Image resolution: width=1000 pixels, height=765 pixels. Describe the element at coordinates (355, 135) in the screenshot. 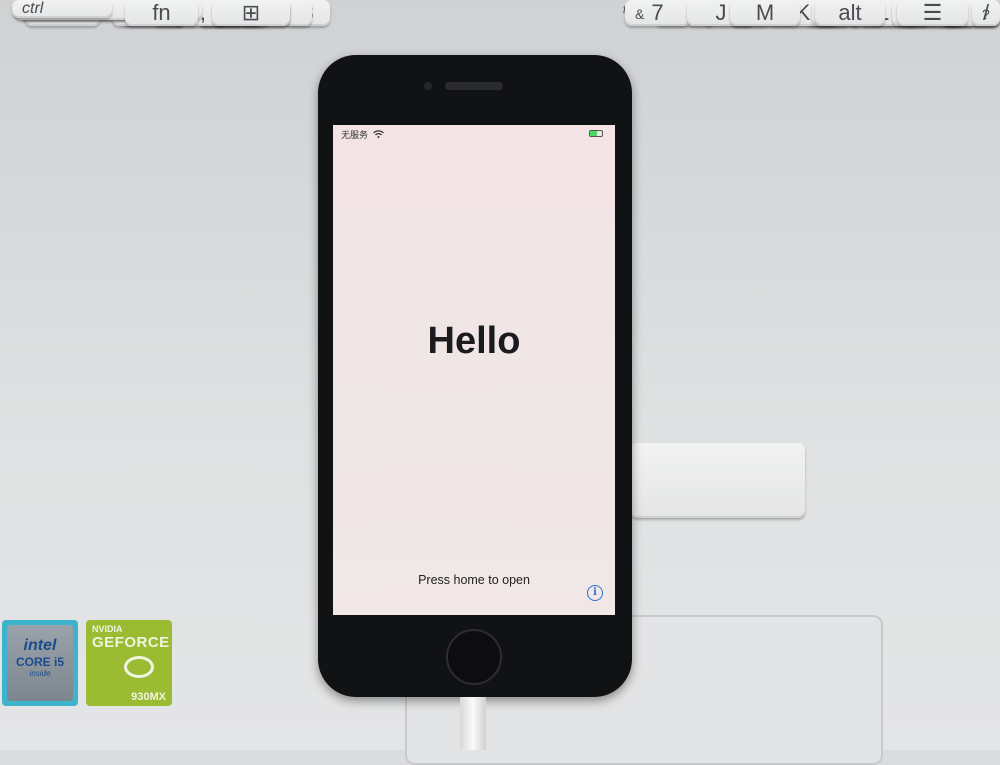

I see `carrier-label: 无服务` at that location.